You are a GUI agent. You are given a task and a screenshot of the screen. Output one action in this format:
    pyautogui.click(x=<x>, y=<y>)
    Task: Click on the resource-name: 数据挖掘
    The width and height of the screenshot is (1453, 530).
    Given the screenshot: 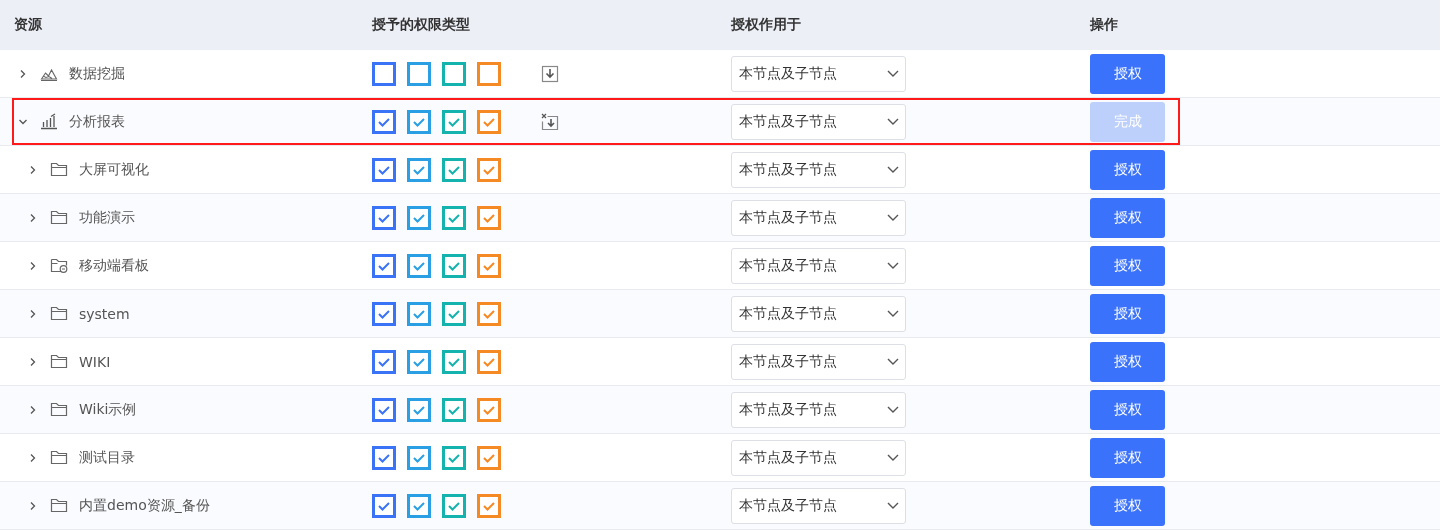 What is the action you would take?
    pyautogui.click(x=97, y=73)
    